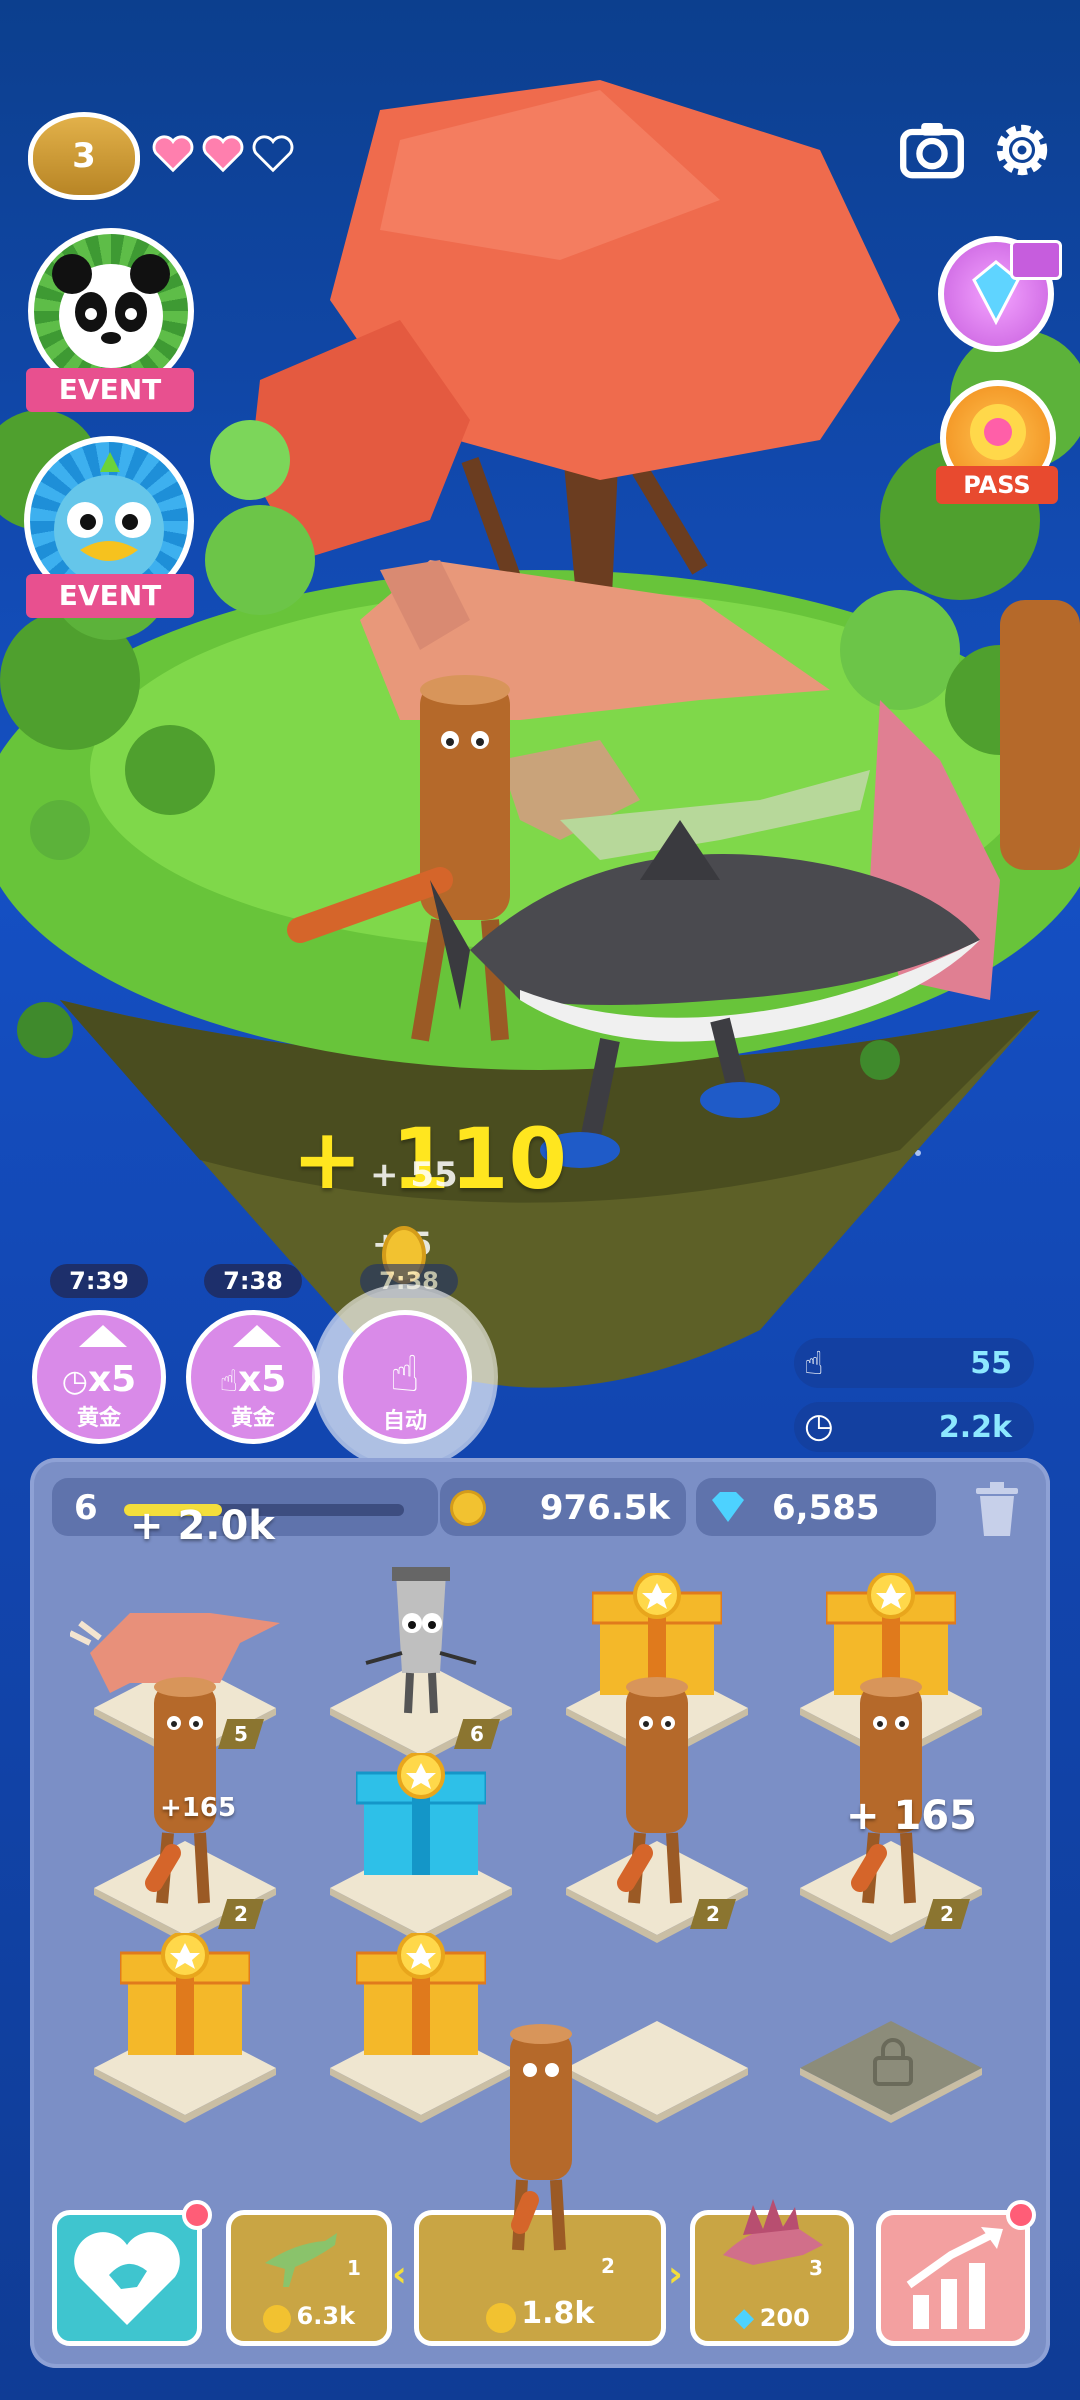 The height and width of the screenshot is (2400, 1080). Describe the element at coordinates (86, 1508) in the screenshot. I see `panel-level: 6` at that location.